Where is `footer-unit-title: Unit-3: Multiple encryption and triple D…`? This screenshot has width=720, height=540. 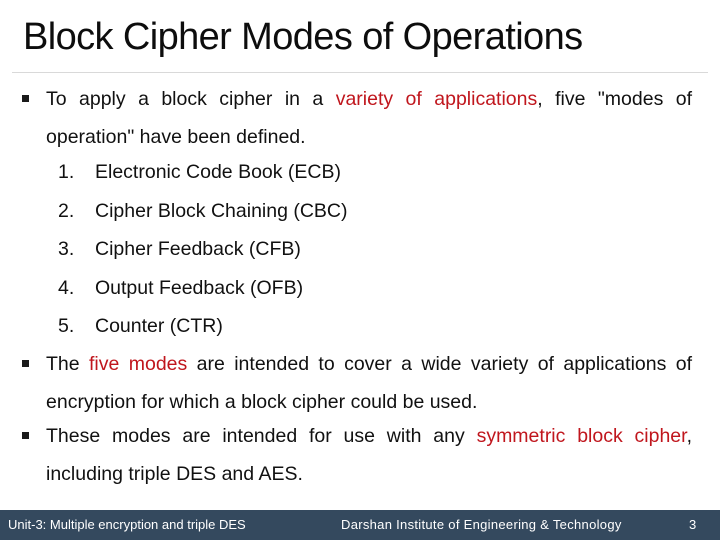
footer-unit-title: Unit-3: Multiple encryption and triple D… is located at coordinates (127, 524).